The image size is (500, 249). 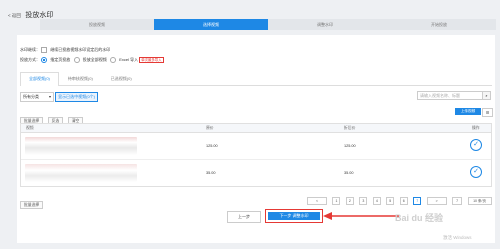 I want to click on radio-all-label: 投放全部视频, so click(x=94, y=60).